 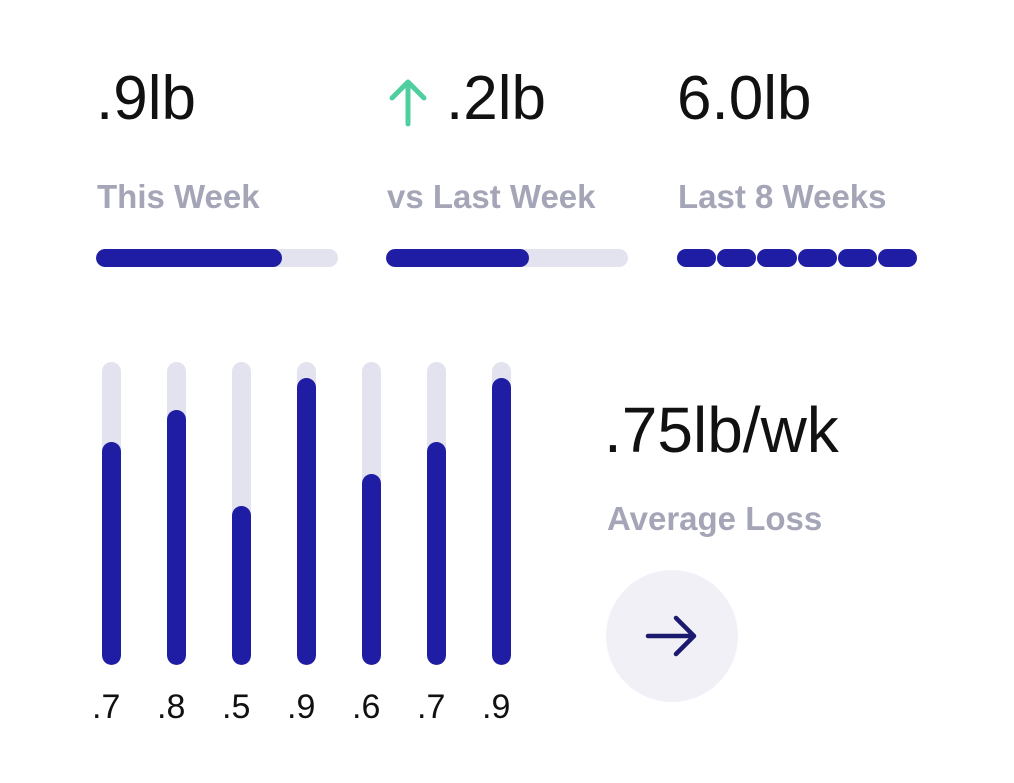 I want to click on vs-last-week-progress-bar, so click(x=507, y=258).